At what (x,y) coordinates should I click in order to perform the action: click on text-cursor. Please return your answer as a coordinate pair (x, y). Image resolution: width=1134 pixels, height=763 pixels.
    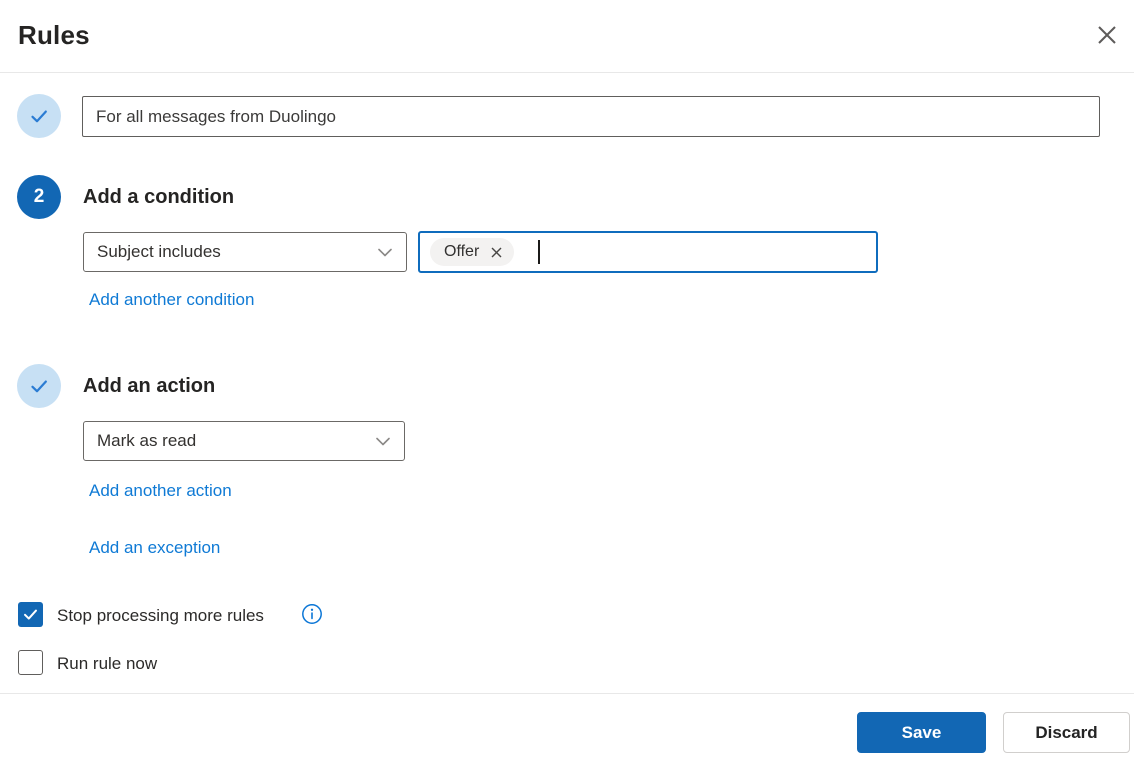
    Looking at the image, I should click on (539, 252).